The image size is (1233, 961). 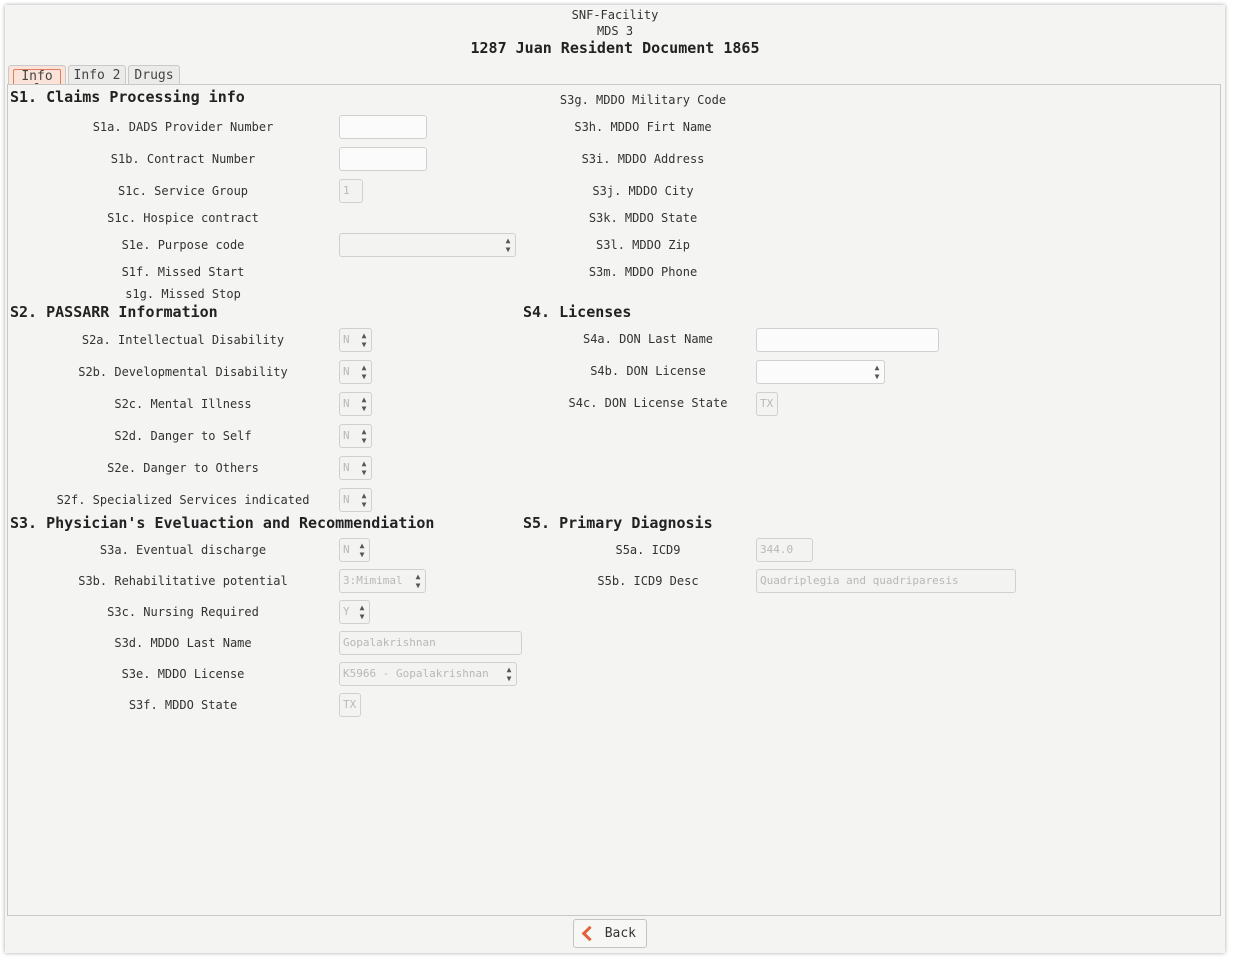 What do you see at coordinates (350, 705) in the screenshot?
I see `s3f-state-field: TX` at bounding box center [350, 705].